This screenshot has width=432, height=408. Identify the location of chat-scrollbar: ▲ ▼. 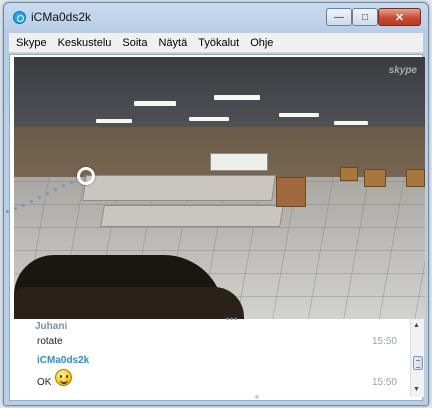
(417, 358).